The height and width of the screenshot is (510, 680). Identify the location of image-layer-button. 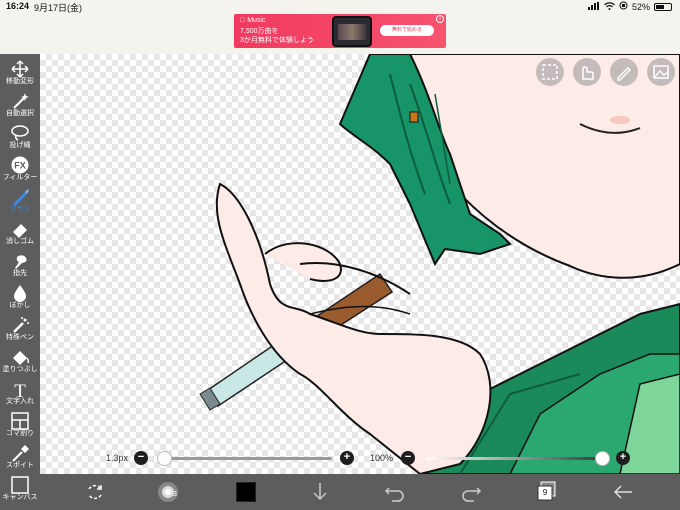
(661, 72).